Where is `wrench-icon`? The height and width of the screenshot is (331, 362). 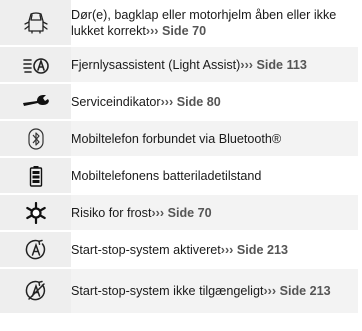 wrench-icon is located at coordinates (35, 101).